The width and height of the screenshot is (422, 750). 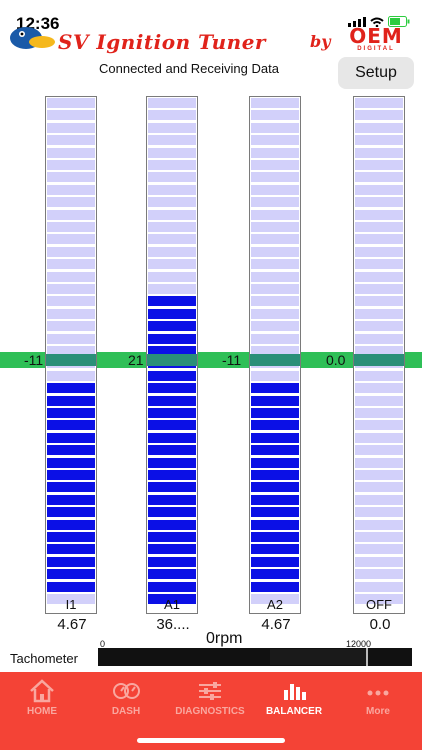 What do you see at coordinates (380, 624) in the screenshot?
I see `column-value: 0.0` at bounding box center [380, 624].